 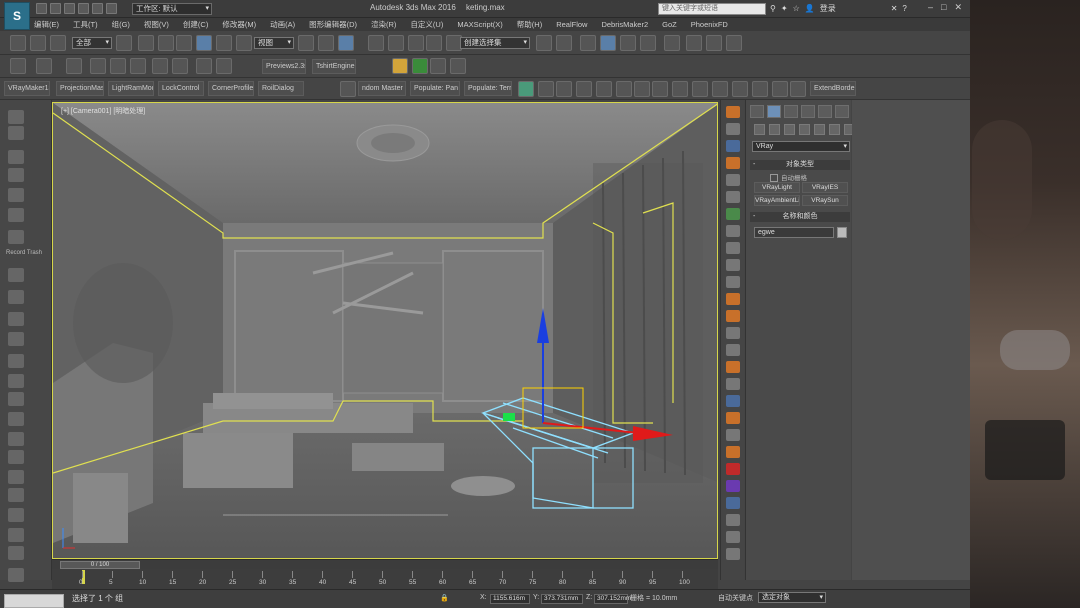 I want to click on rotate-icon, so click(x=224, y=43).